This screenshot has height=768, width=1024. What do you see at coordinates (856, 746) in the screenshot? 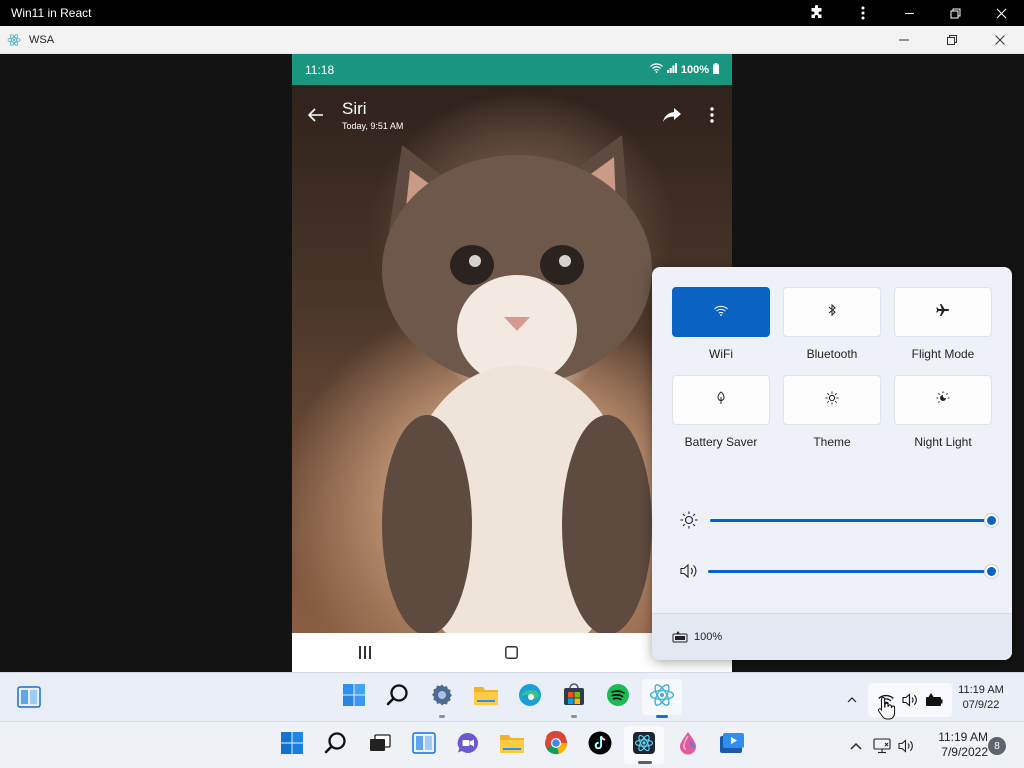
I see `host-tray-overflow-chevron-icon` at bounding box center [856, 746].